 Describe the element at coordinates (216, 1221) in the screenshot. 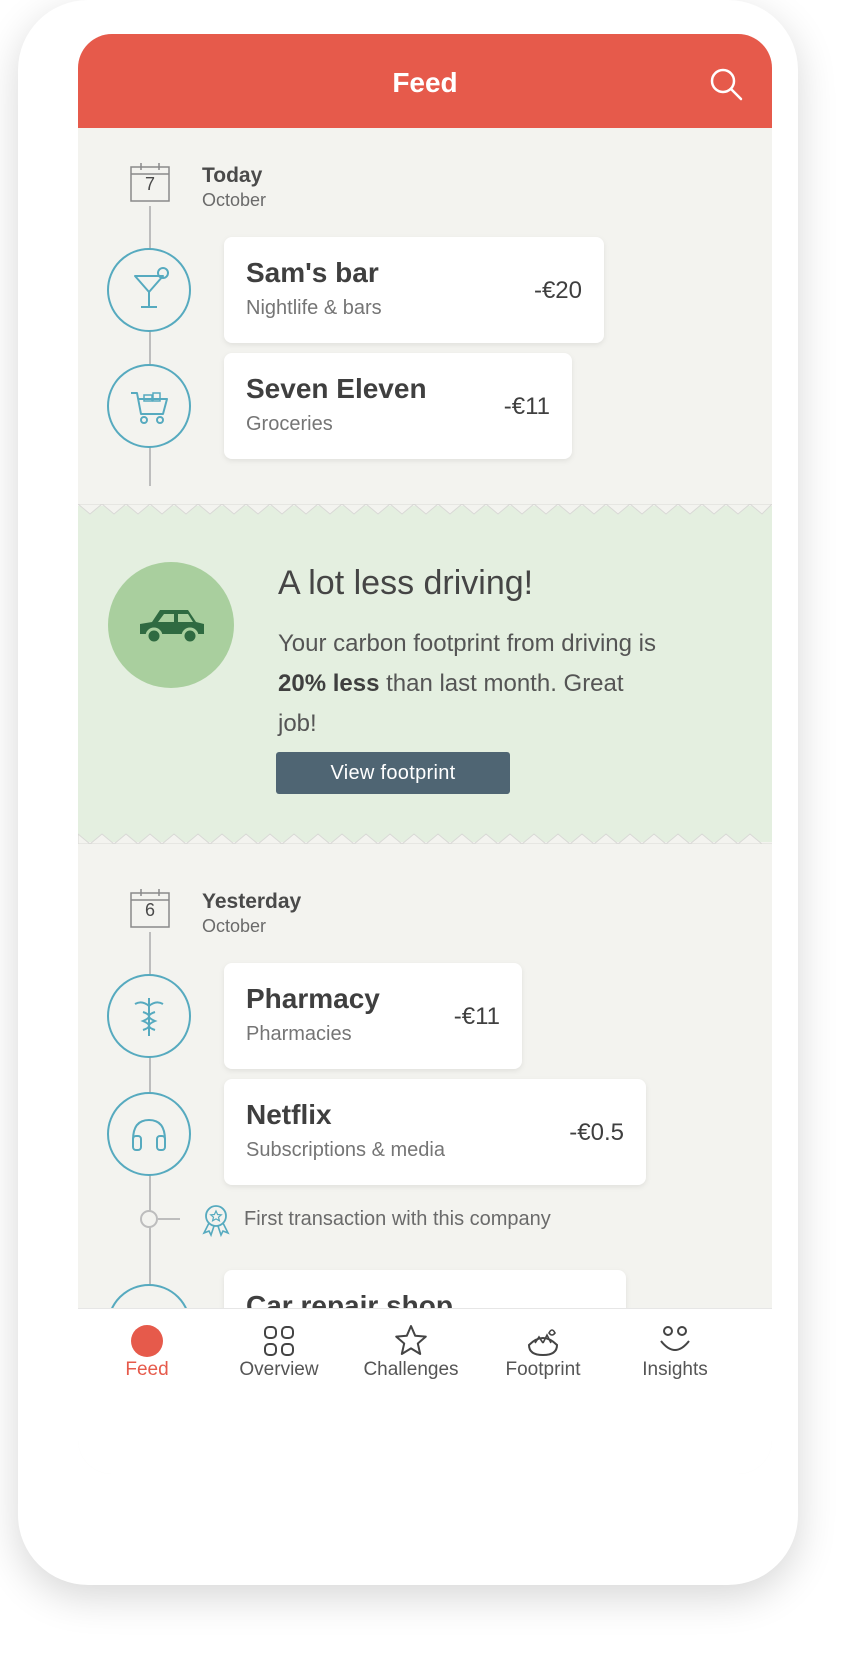

I see `award-ribbon-icon` at that location.